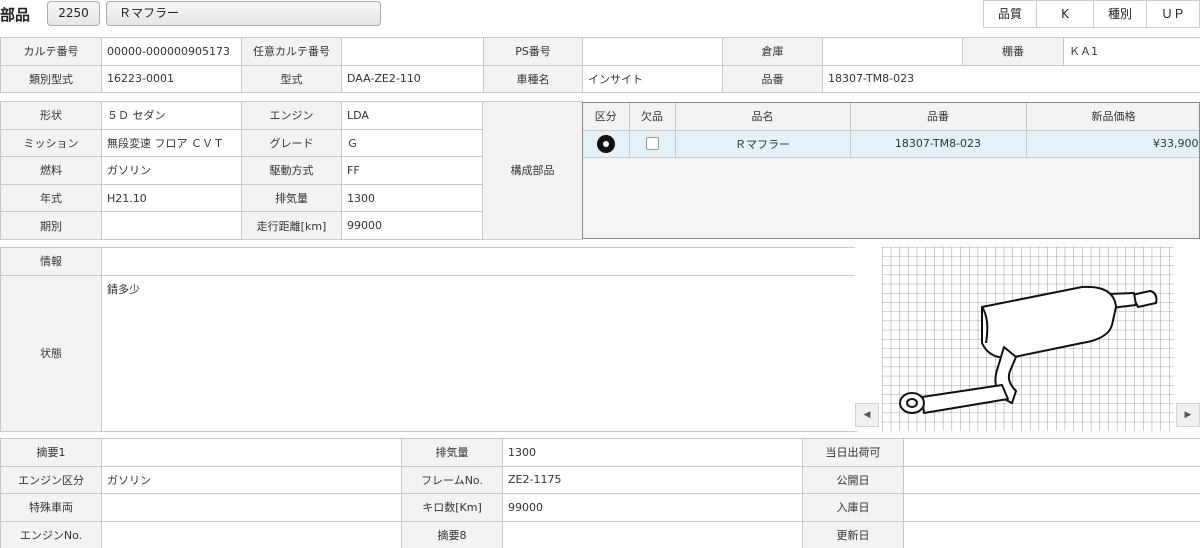 Image resolution: width=1200 pixels, height=548 pixels. What do you see at coordinates (1120, 14) in the screenshot?
I see `type-label: 種別` at bounding box center [1120, 14].